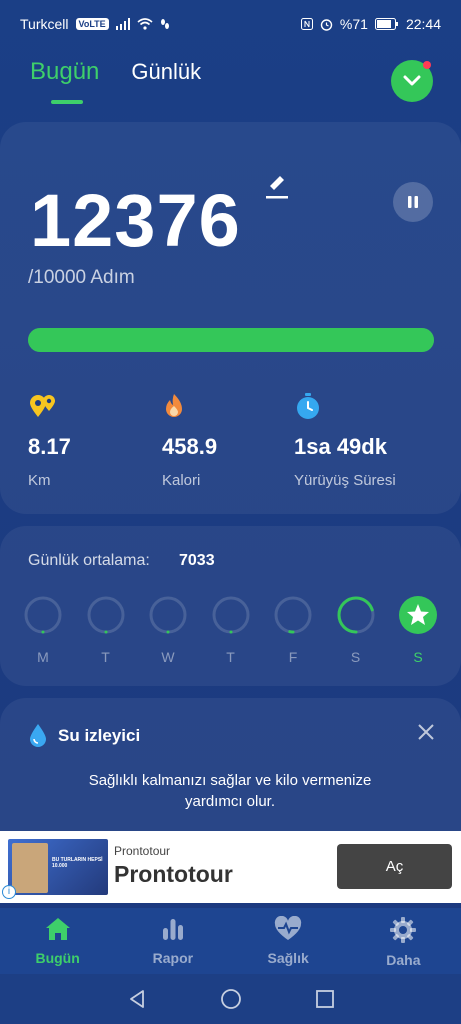 The height and width of the screenshot is (1024, 461). What do you see at coordinates (92, 24) in the screenshot?
I see `volte-badge: VoLTE` at bounding box center [92, 24].